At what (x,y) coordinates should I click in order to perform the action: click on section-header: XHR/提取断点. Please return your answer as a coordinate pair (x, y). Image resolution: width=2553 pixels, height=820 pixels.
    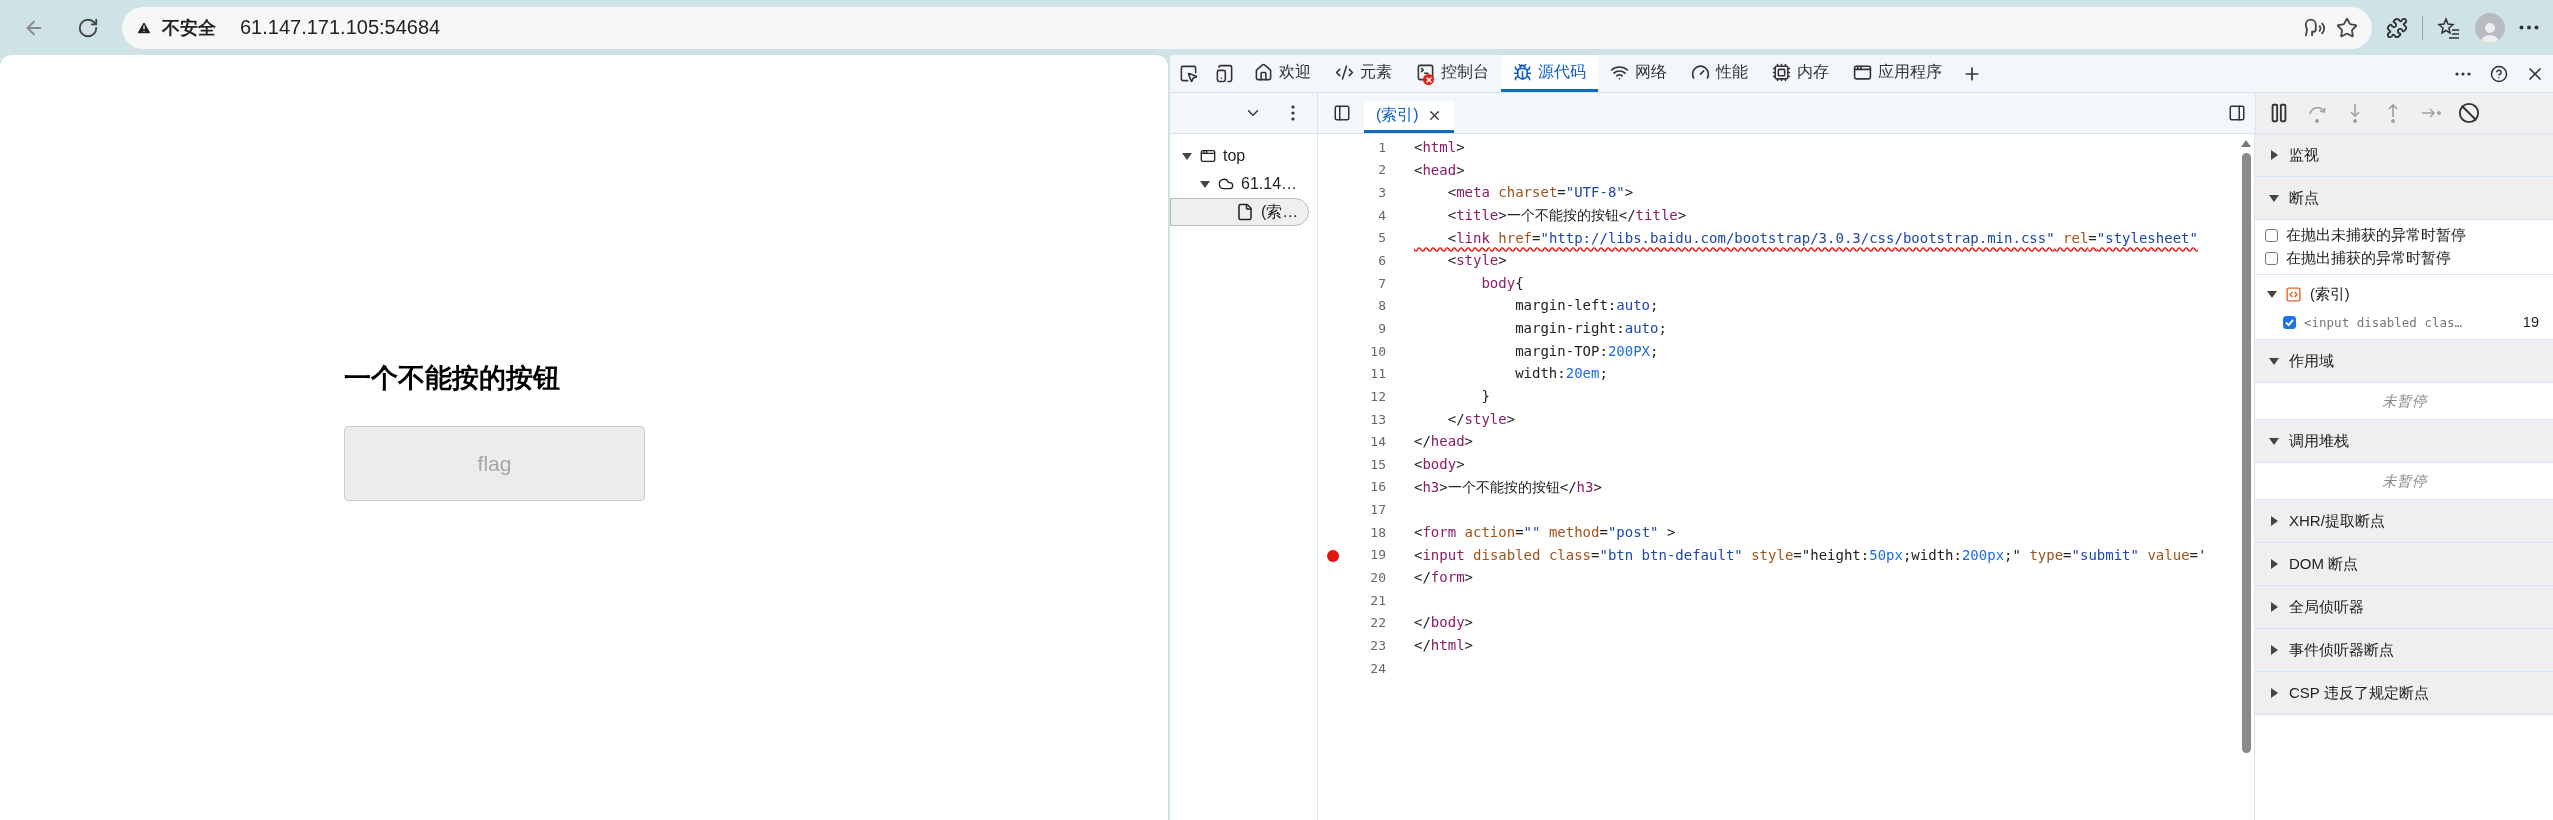
    Looking at the image, I should click on (2404, 521).